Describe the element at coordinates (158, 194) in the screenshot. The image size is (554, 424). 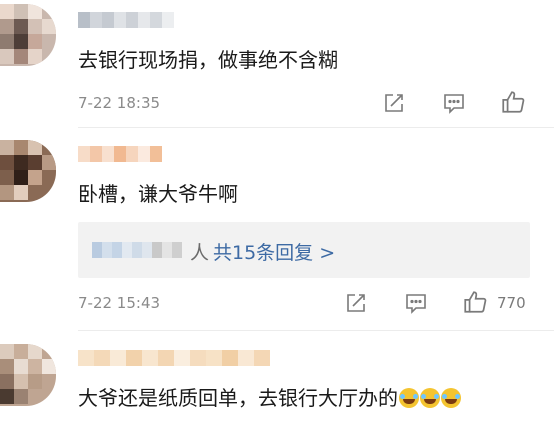
I see `comment-text: 卧槽，谦大爷牛啊` at that location.